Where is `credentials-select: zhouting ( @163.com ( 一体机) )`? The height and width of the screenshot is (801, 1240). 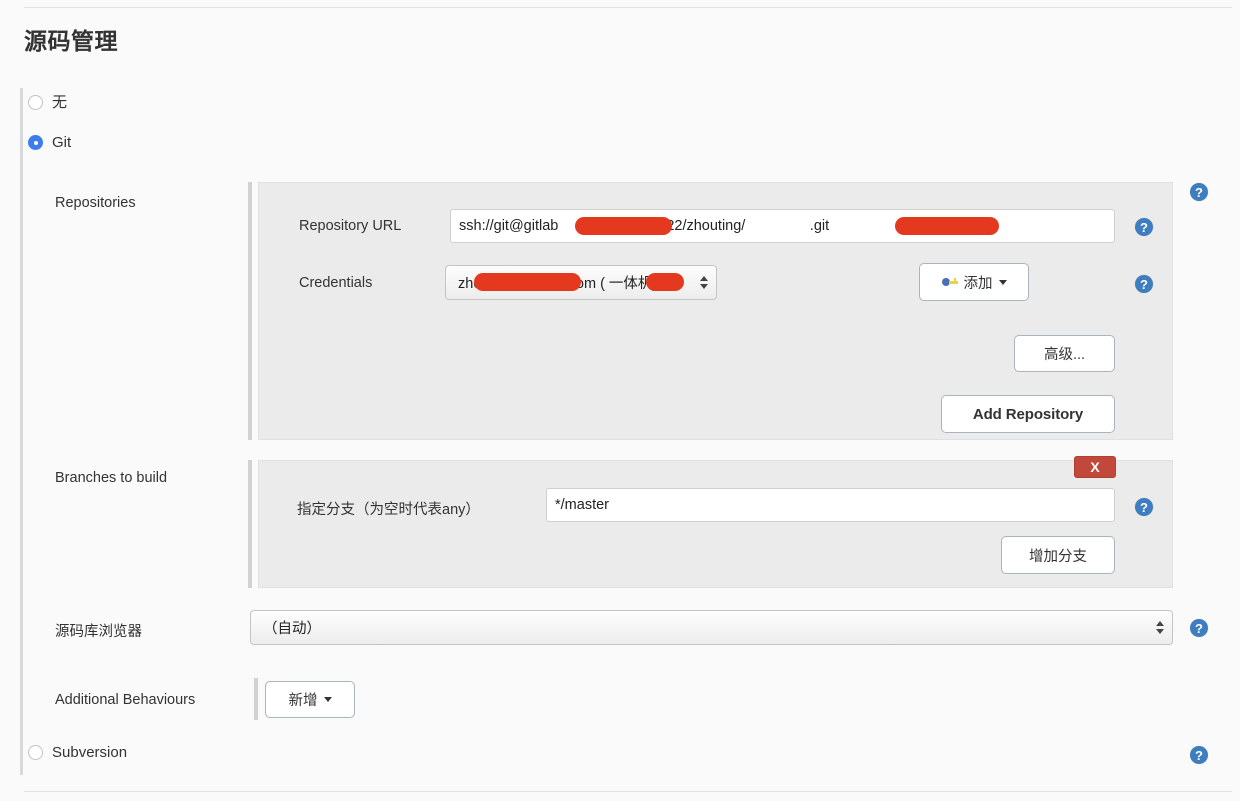
credentials-select: zhouting ( @163.com ( 一体机) ) is located at coordinates (581, 282).